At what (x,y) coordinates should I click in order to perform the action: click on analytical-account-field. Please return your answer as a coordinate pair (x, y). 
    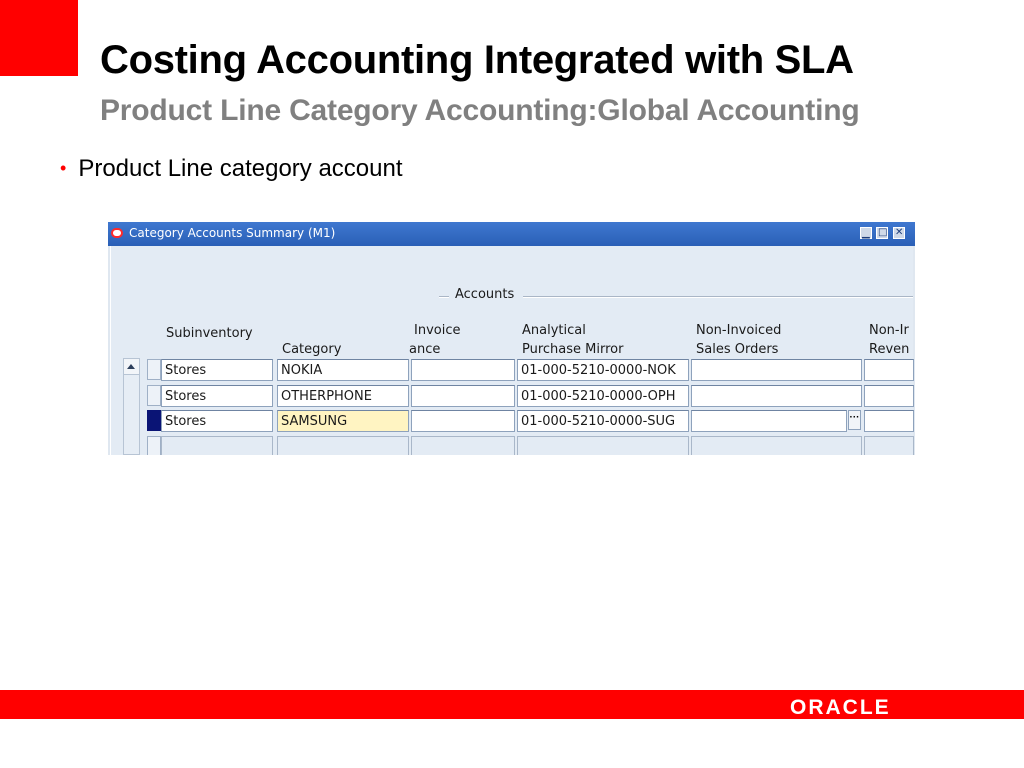
    Looking at the image, I should click on (603, 445).